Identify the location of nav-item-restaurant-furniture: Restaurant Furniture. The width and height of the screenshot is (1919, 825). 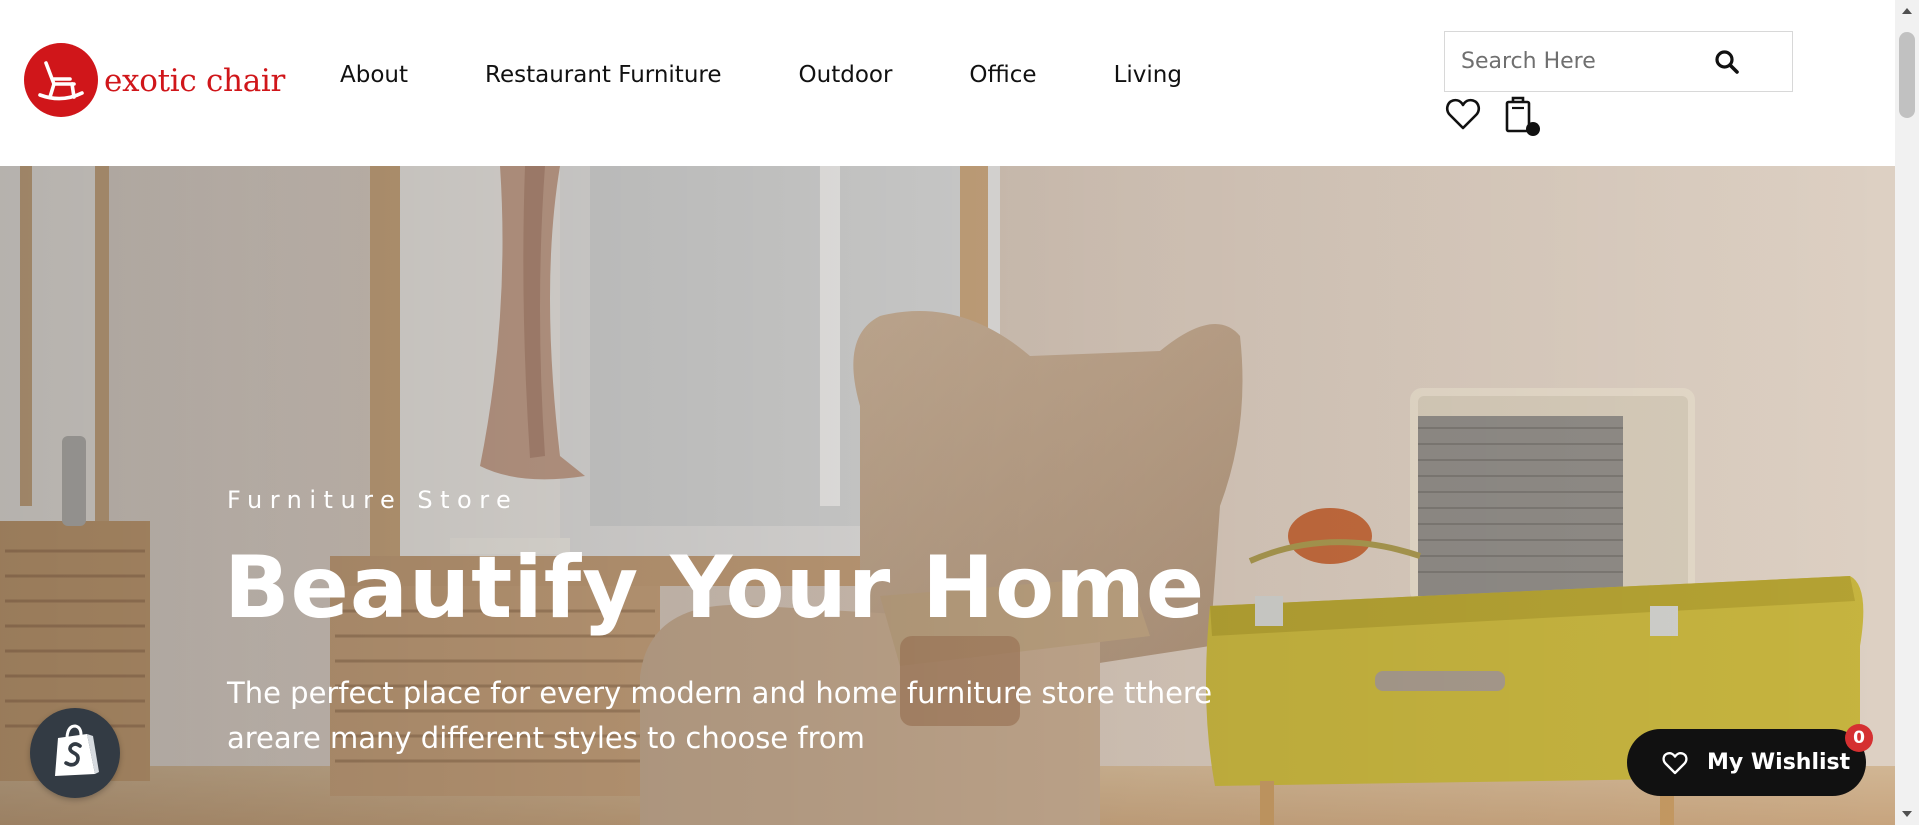
(603, 75).